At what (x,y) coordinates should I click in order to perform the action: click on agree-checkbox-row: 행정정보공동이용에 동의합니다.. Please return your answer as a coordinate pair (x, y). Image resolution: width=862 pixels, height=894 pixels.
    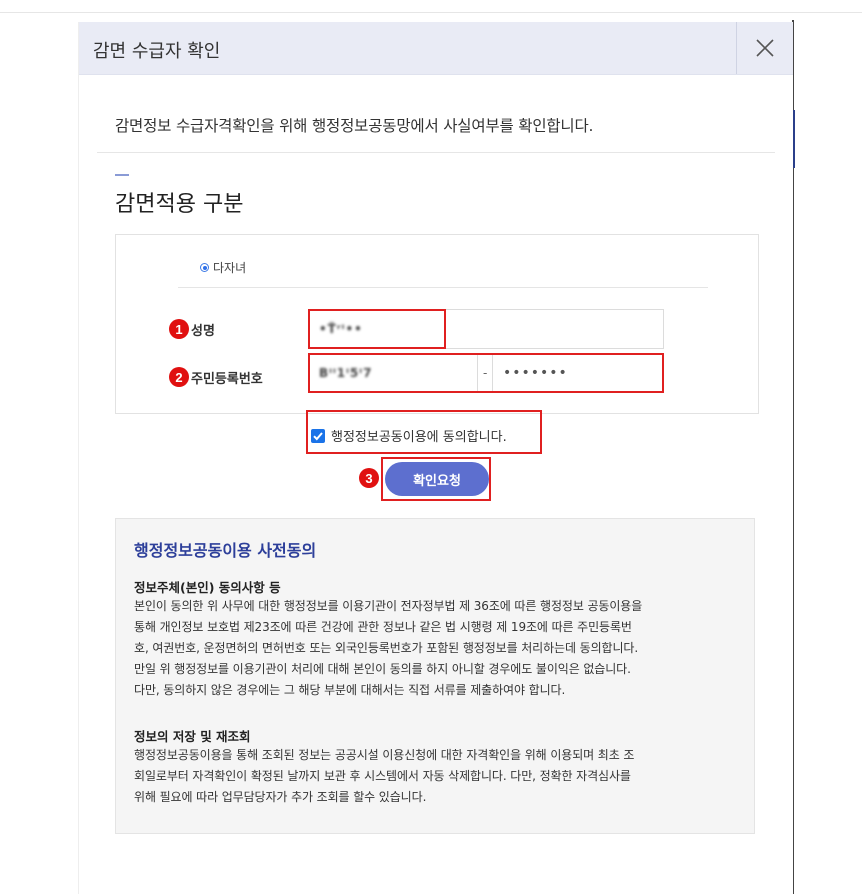
    Looking at the image, I should click on (409, 435).